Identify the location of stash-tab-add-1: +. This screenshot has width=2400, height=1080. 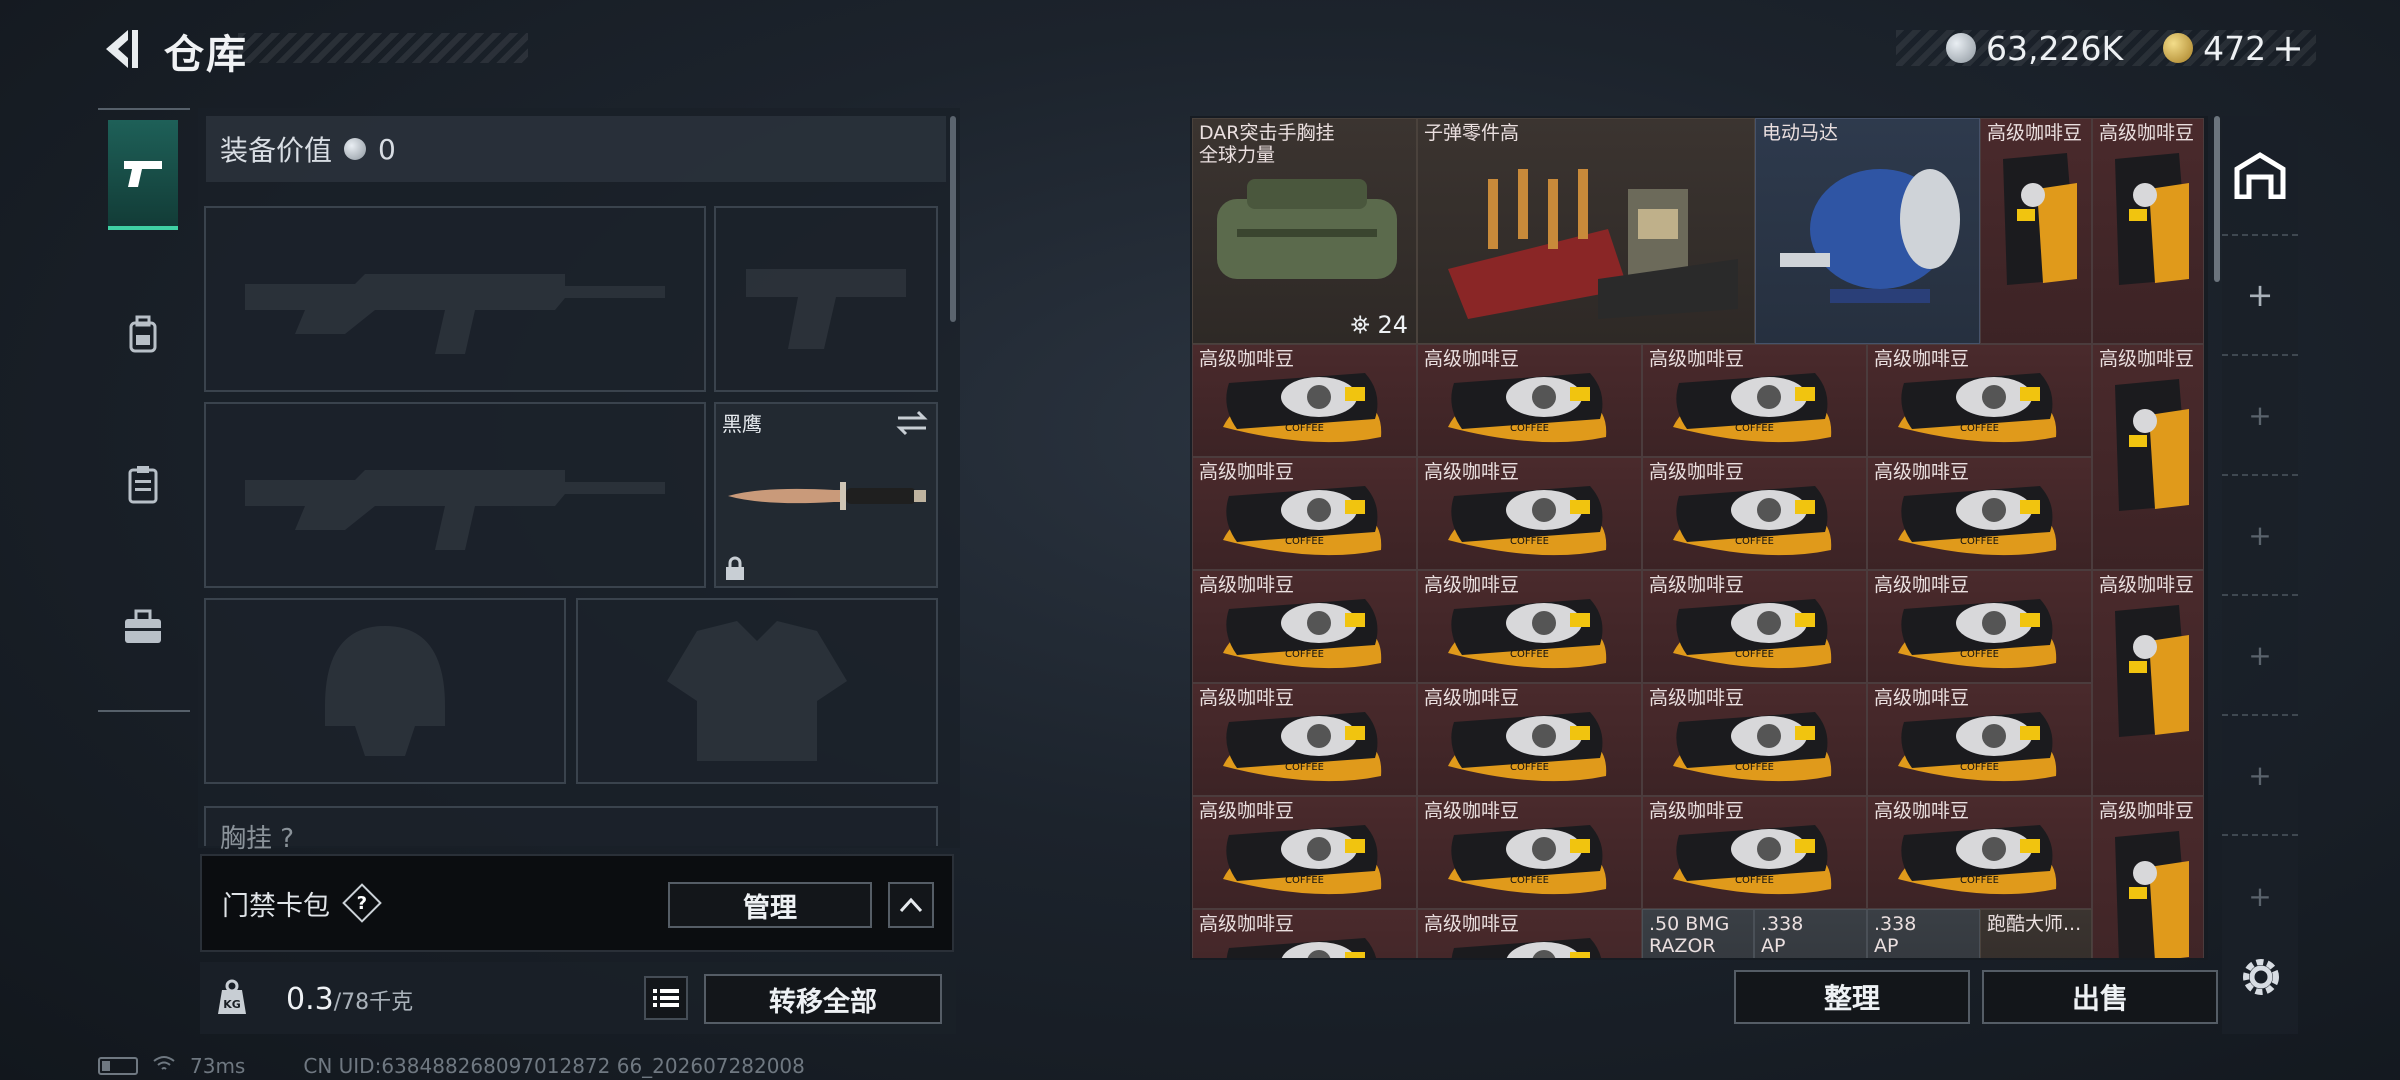
(2260, 296).